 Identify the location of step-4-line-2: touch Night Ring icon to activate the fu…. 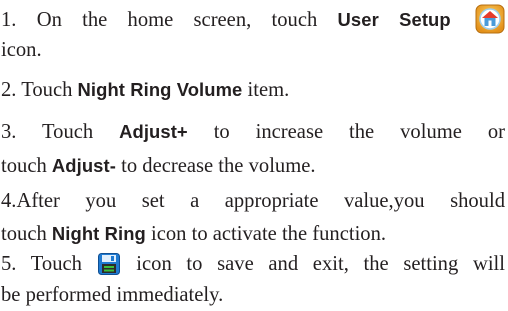
(193, 233).